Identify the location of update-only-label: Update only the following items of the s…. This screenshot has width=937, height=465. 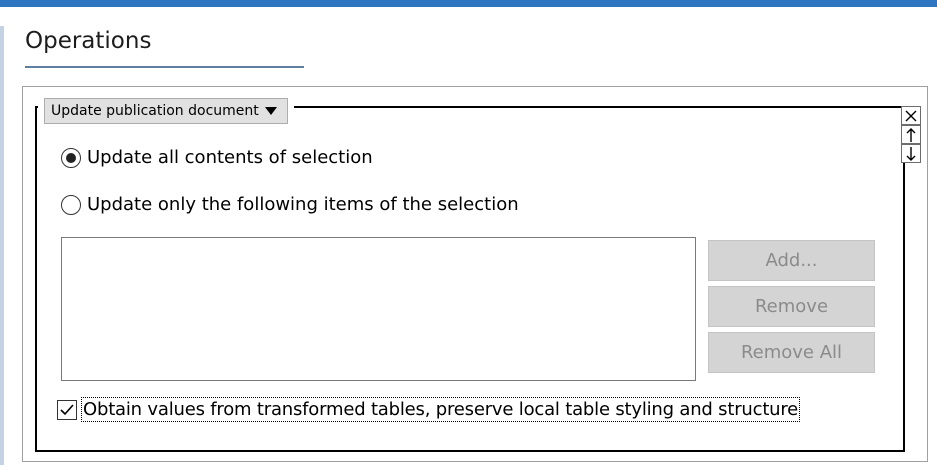
(303, 204).